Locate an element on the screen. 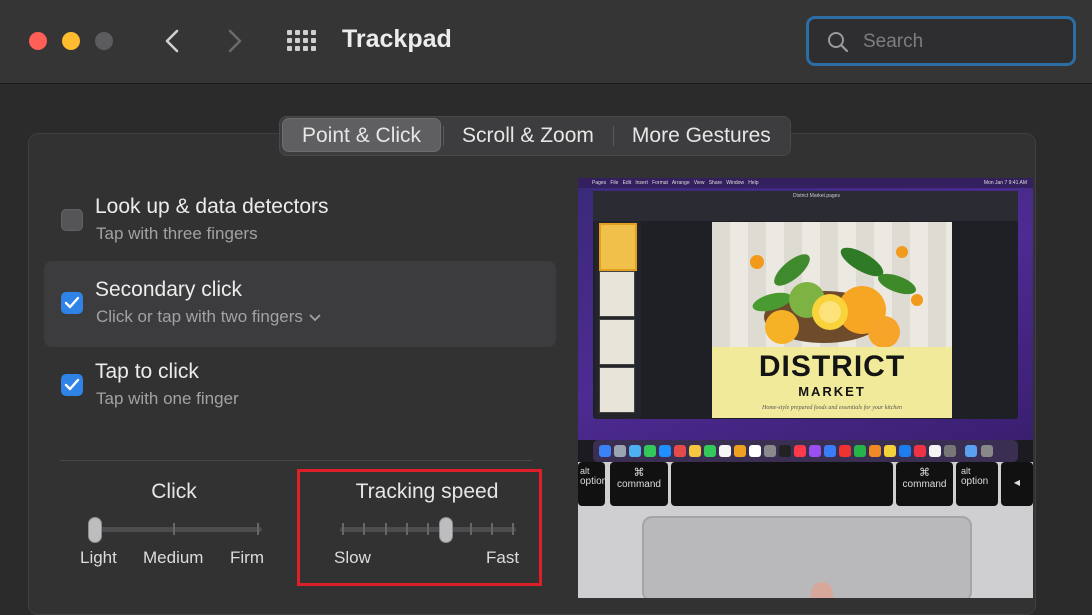  back-arrow-icon is located at coordinates (173, 41).